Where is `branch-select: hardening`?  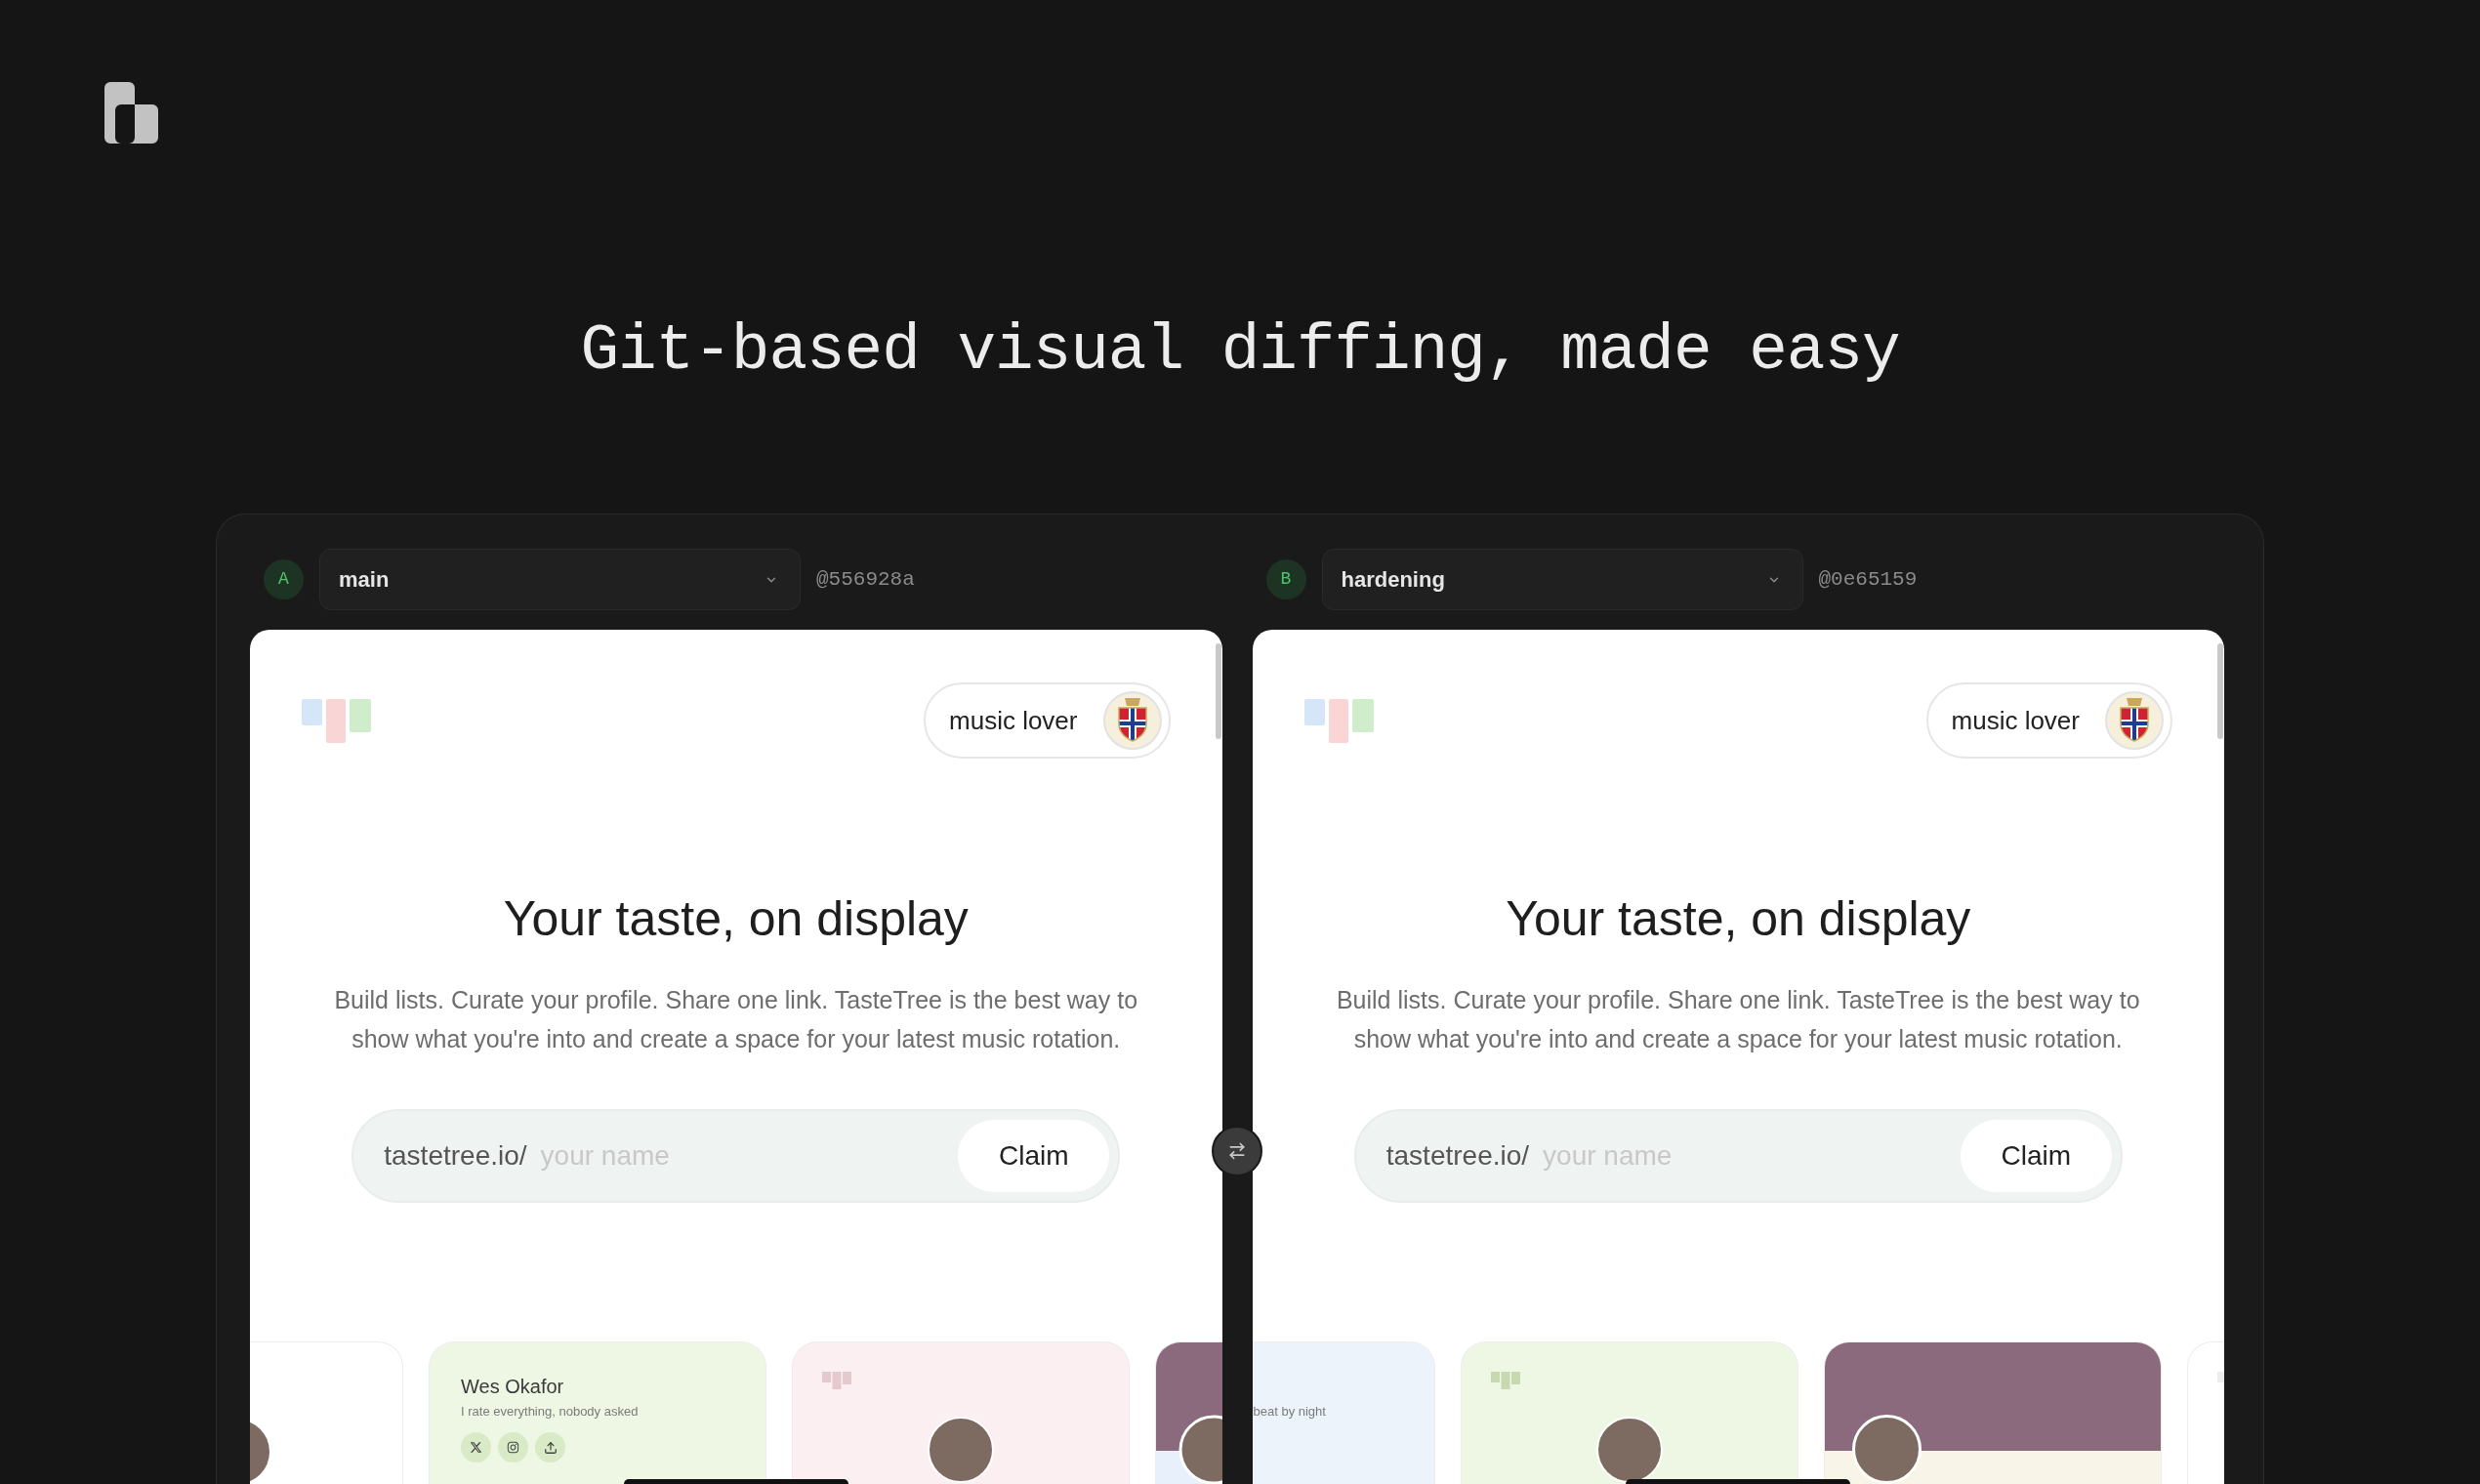 branch-select: hardening is located at coordinates (1562, 579).